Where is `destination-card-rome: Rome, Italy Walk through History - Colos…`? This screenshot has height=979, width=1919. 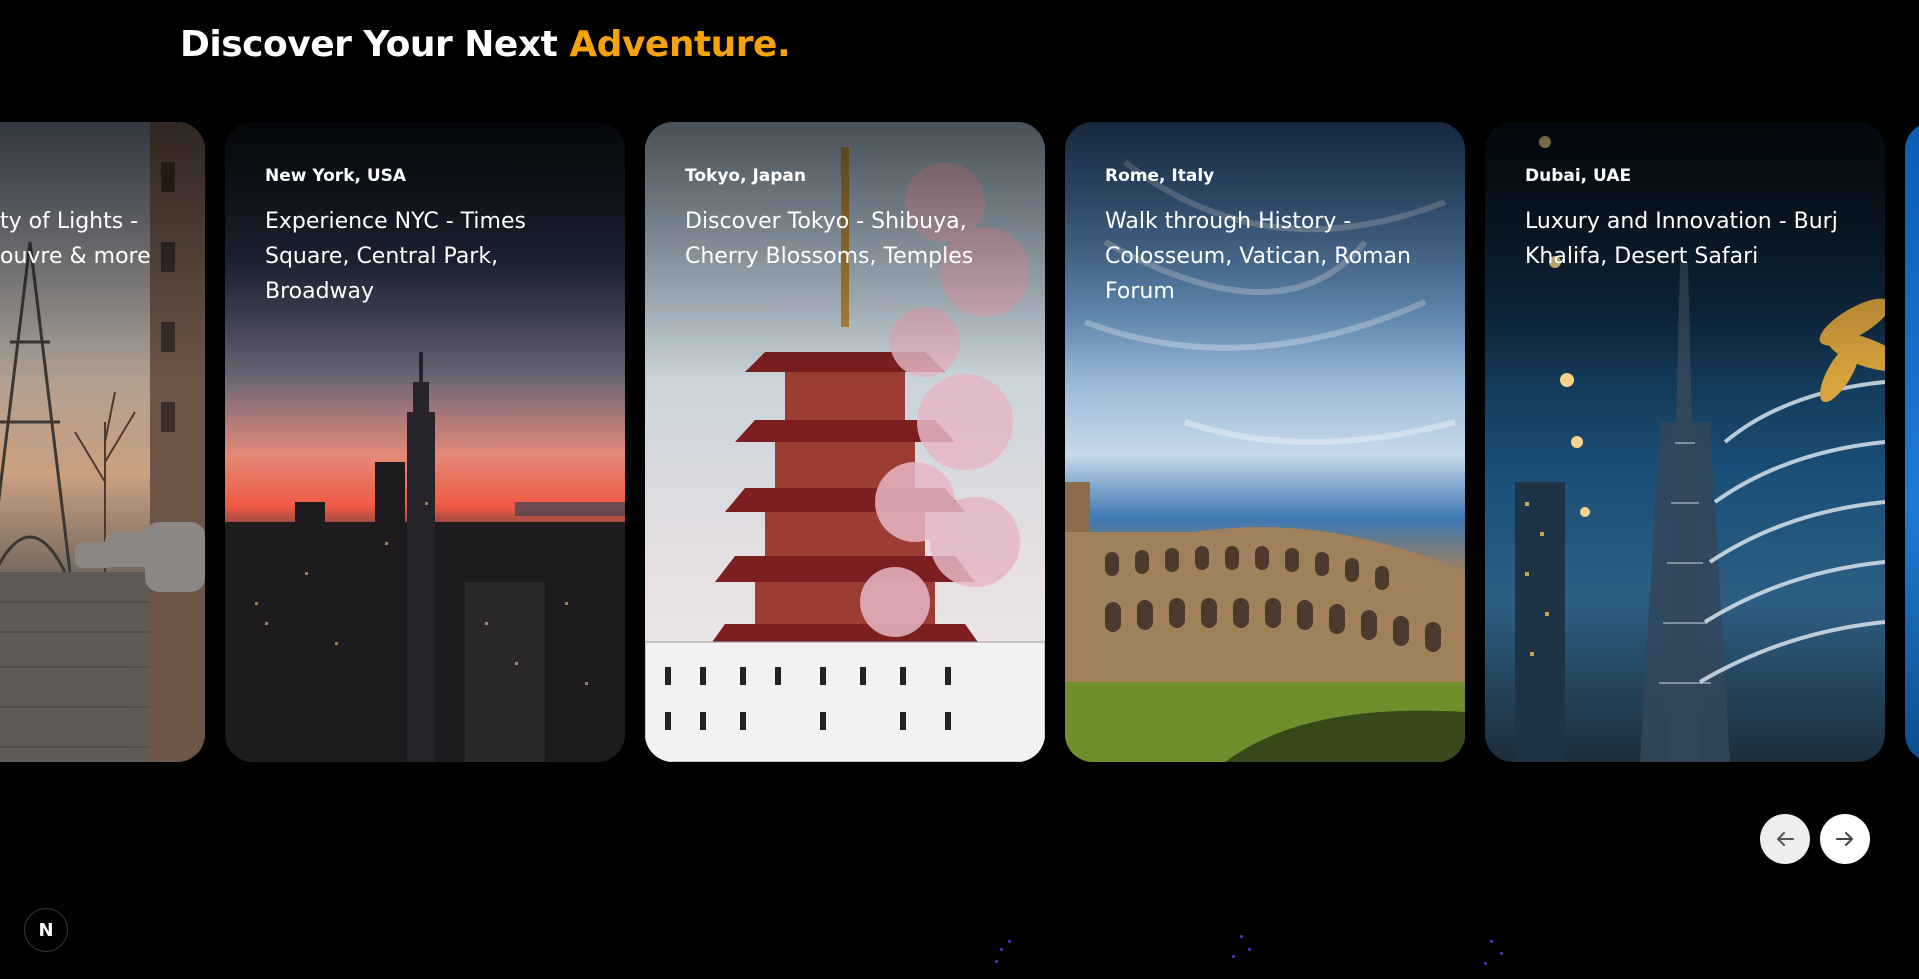
destination-card-rome: Rome, Italy Walk through History - Colos… is located at coordinates (1265, 442).